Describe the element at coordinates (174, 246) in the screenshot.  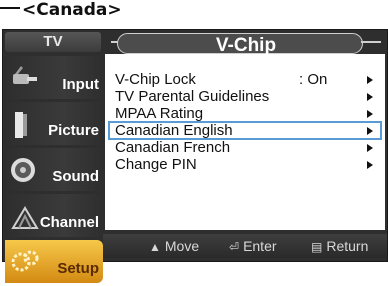
I see `move-hint: ▲︎ Move` at that location.